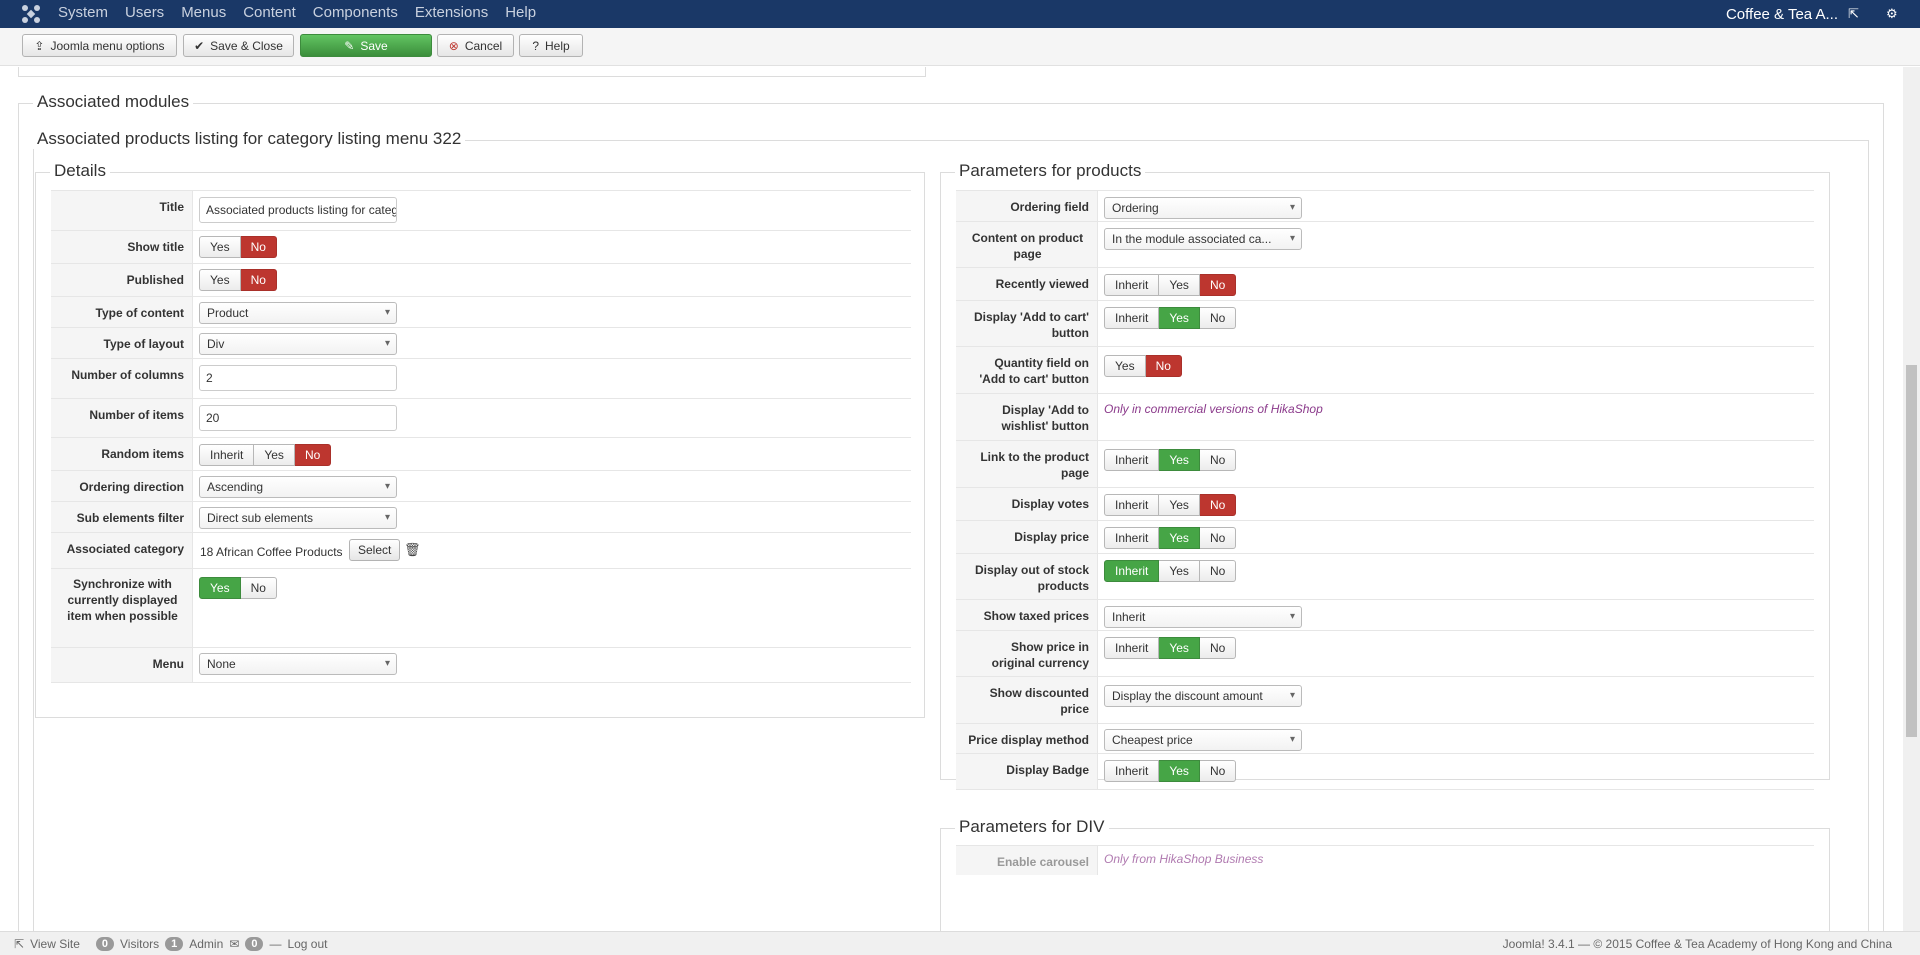 This screenshot has width=1920, height=955. Describe the element at coordinates (1179, 318) in the screenshot. I see `add-to-cart-yes: Yes` at that location.